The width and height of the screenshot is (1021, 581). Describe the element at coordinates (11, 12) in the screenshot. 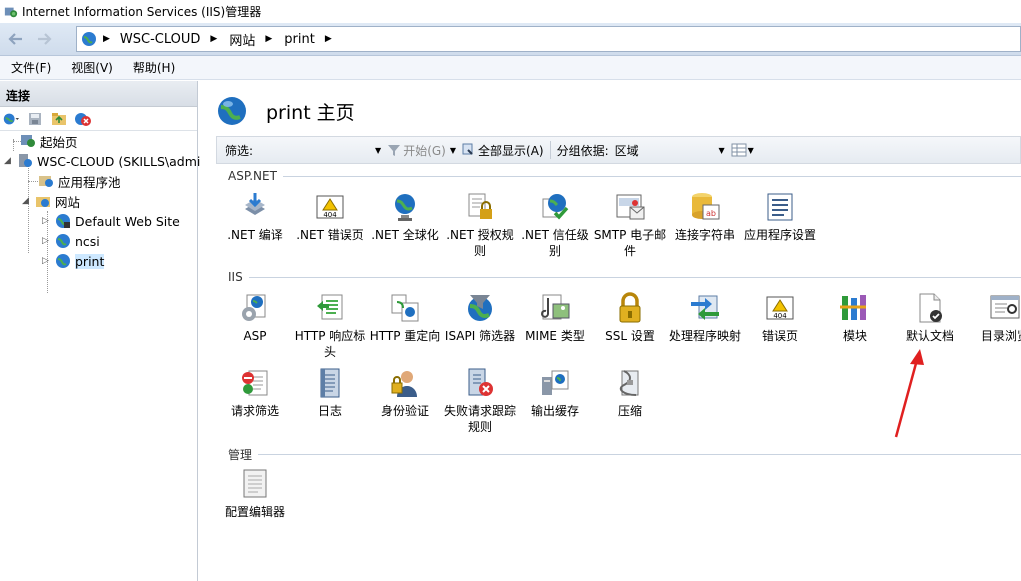

I see `iis-app-icon` at that location.